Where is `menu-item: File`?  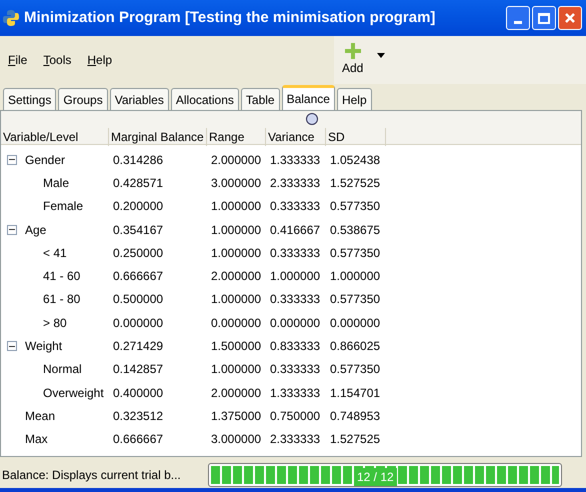
menu-item: File is located at coordinates (18, 60).